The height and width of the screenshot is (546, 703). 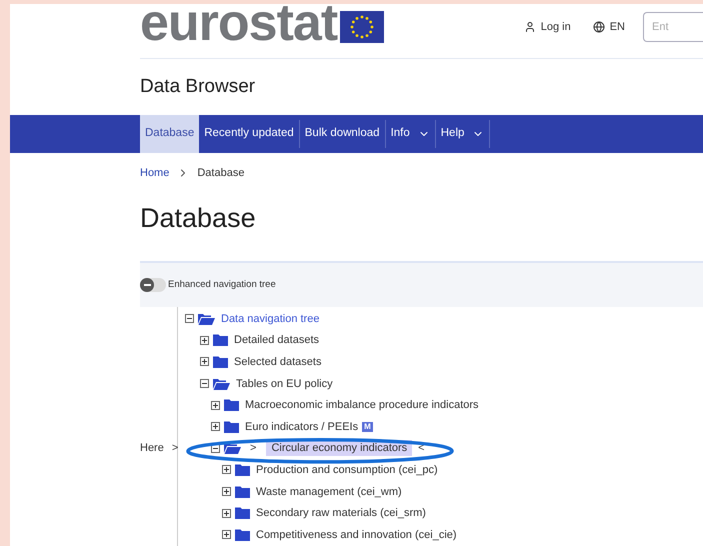 What do you see at coordinates (362, 405) in the screenshot?
I see `tree-item: Macroeconomic imbalance procedure indicators` at bounding box center [362, 405].